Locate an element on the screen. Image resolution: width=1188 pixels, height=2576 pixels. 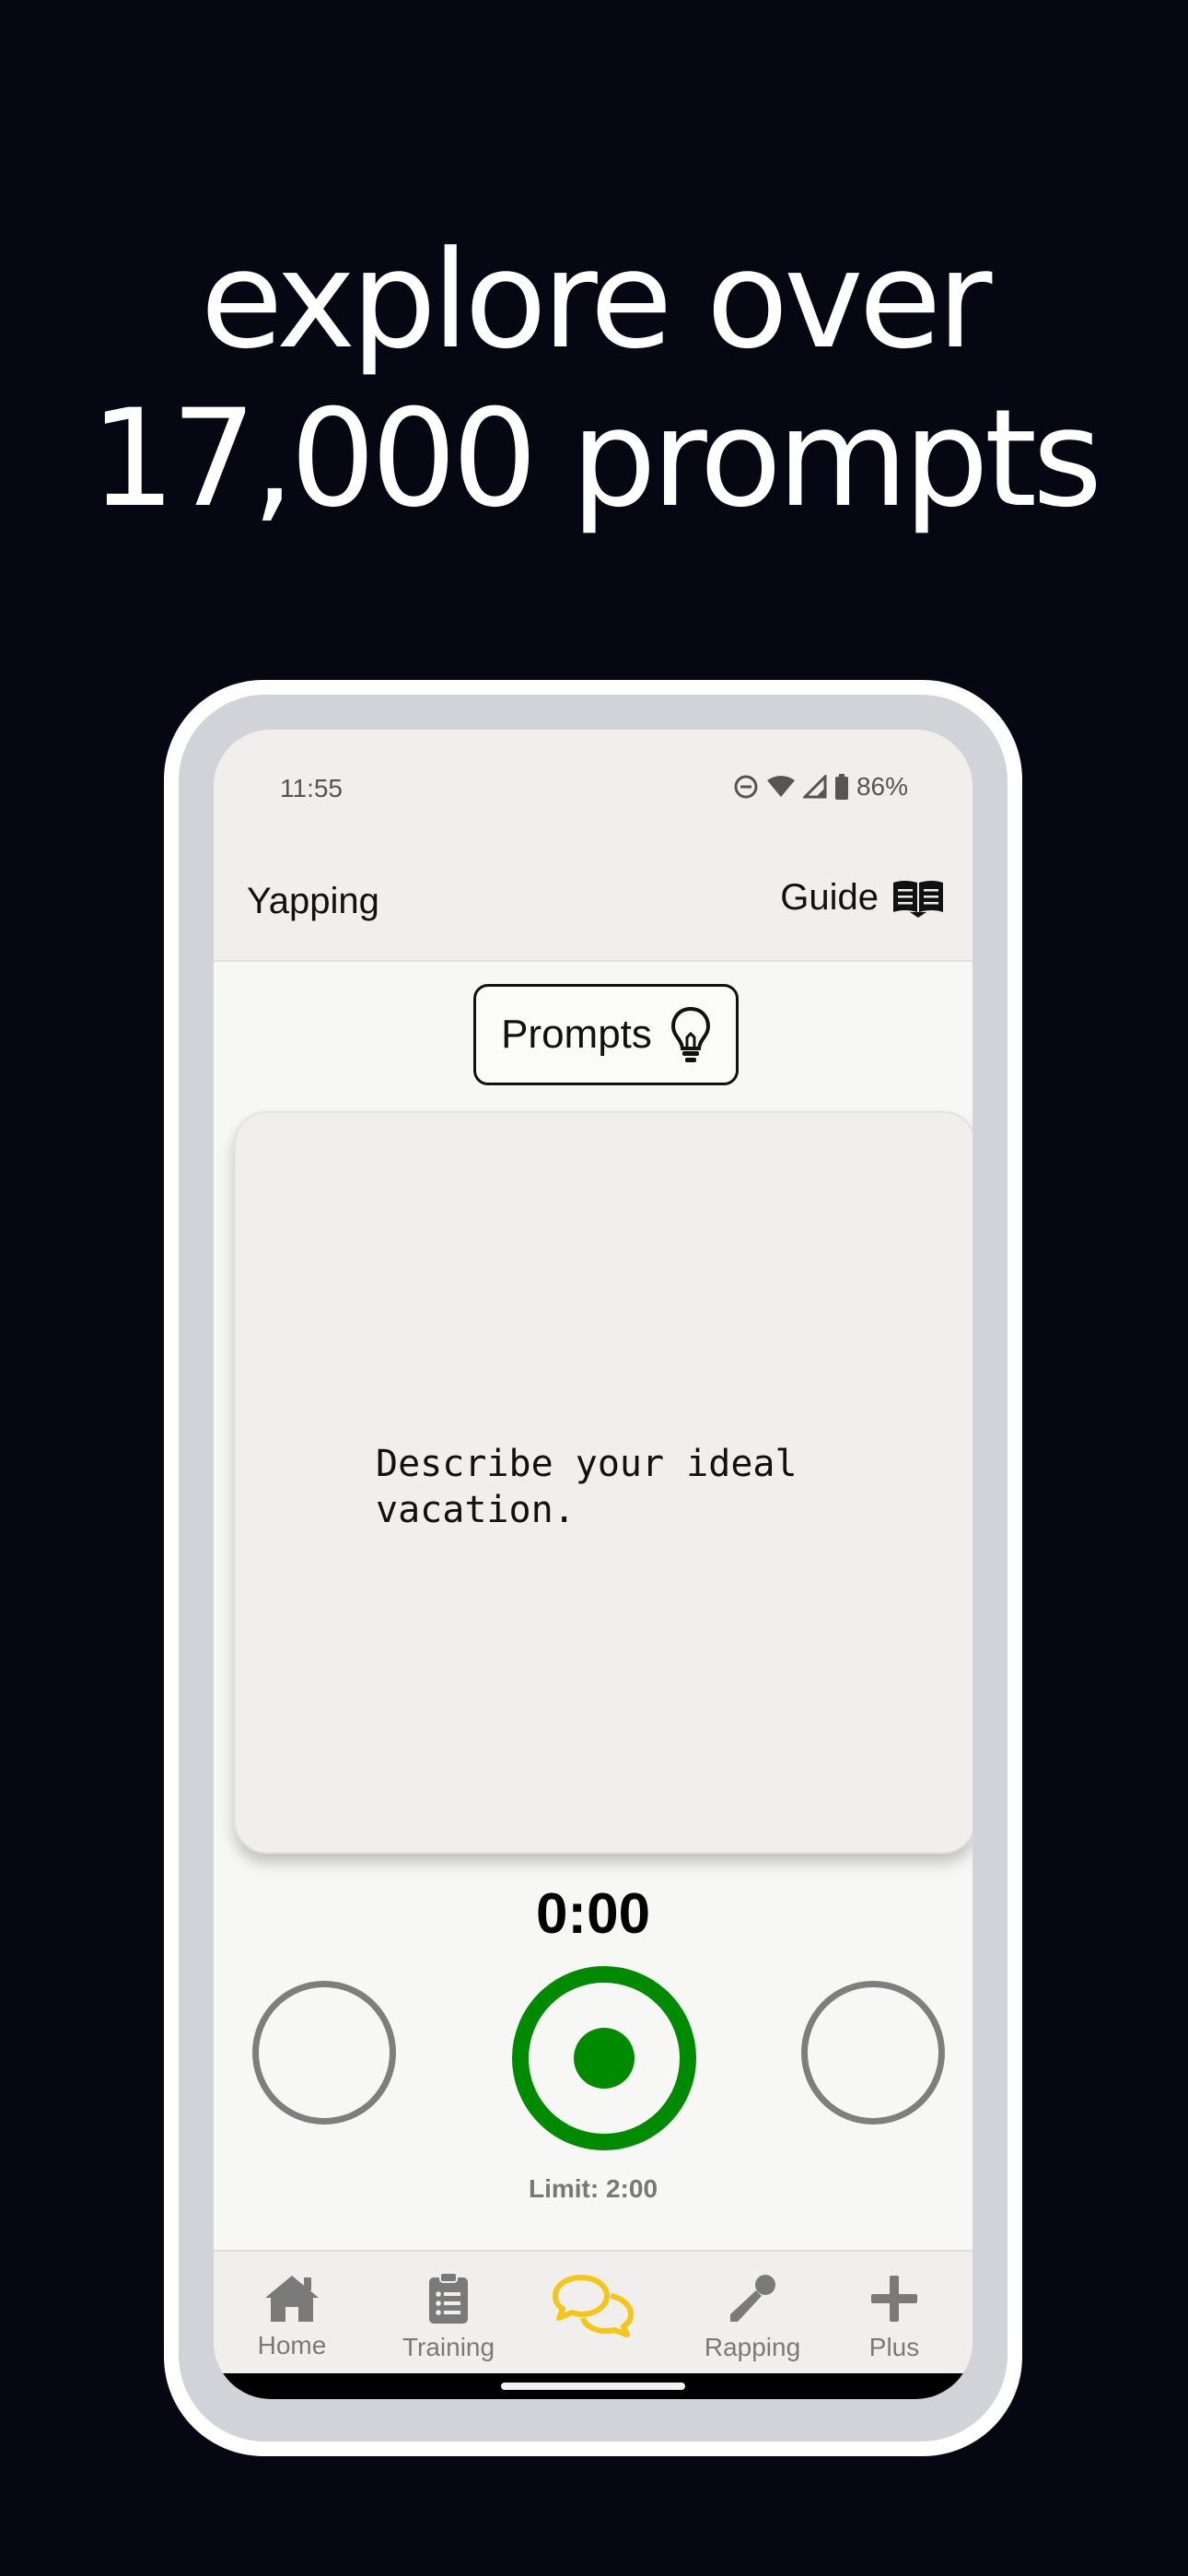
nav-label-rapping: Rapping is located at coordinates (753, 2347).